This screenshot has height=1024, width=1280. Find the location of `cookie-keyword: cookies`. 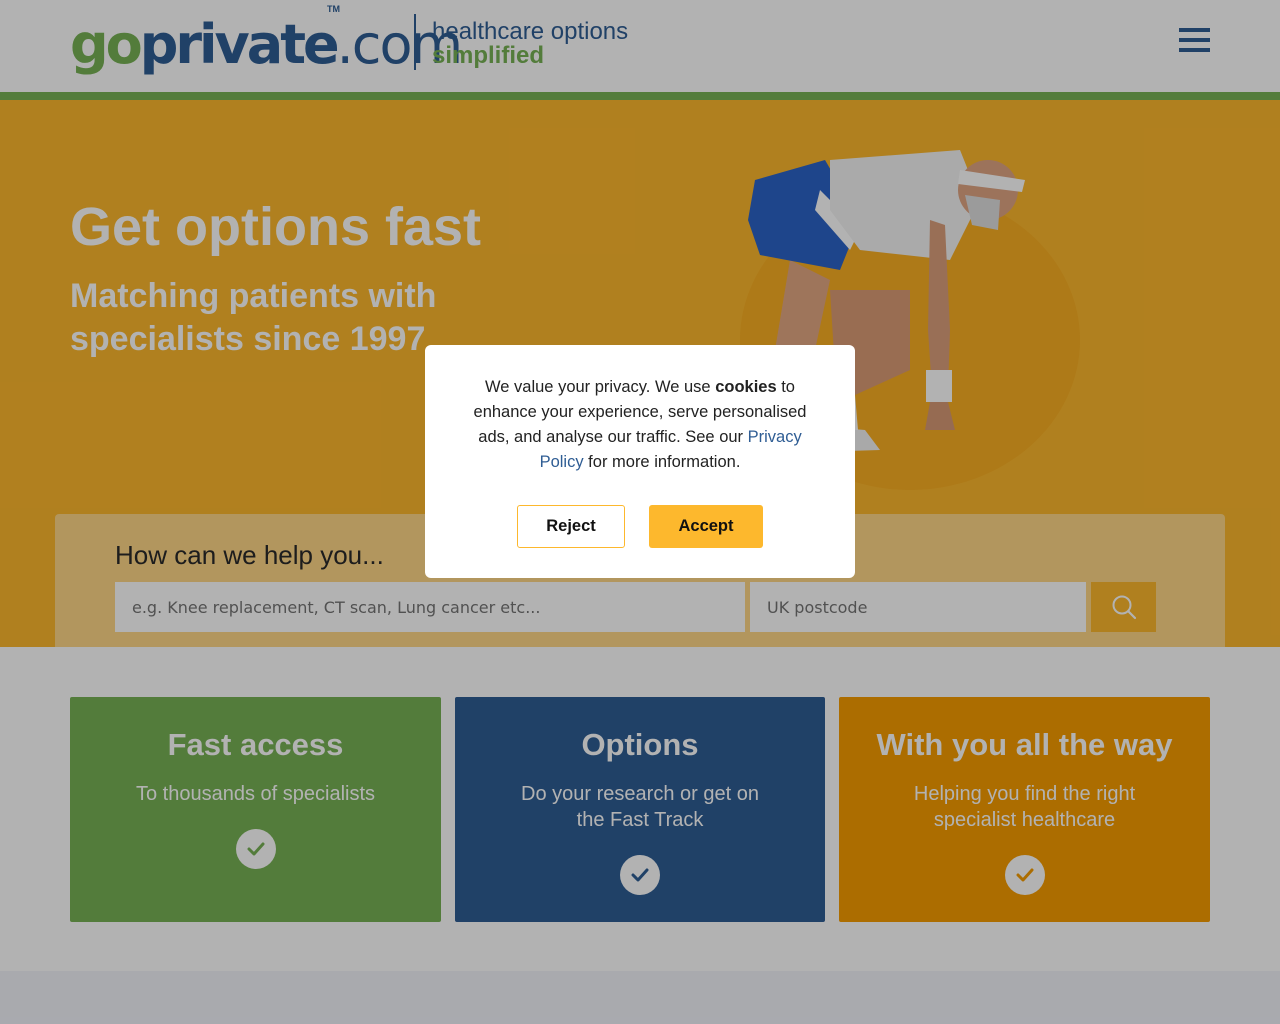

cookie-keyword: cookies is located at coordinates (746, 387).